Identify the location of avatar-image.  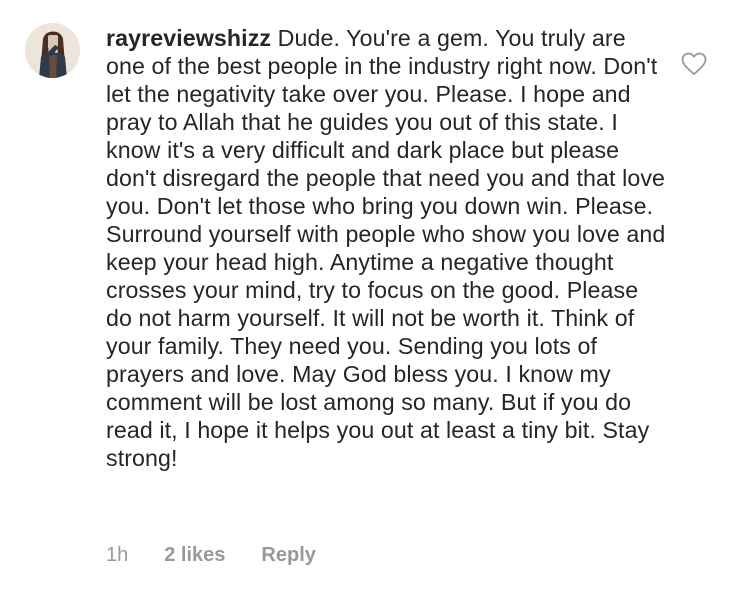
(52, 50).